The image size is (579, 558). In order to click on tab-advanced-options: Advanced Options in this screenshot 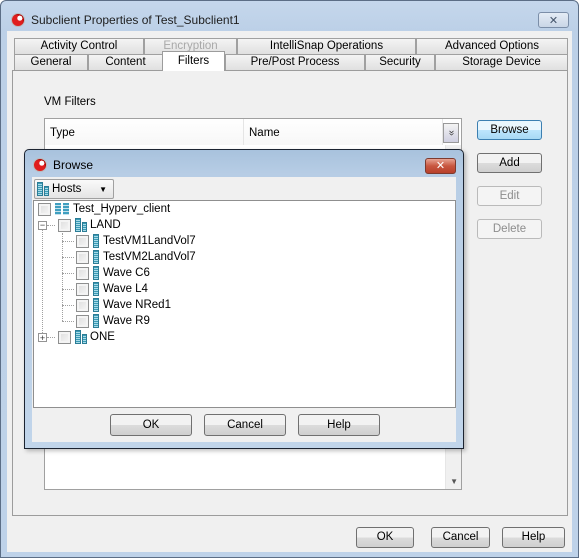, I will do `click(492, 46)`.